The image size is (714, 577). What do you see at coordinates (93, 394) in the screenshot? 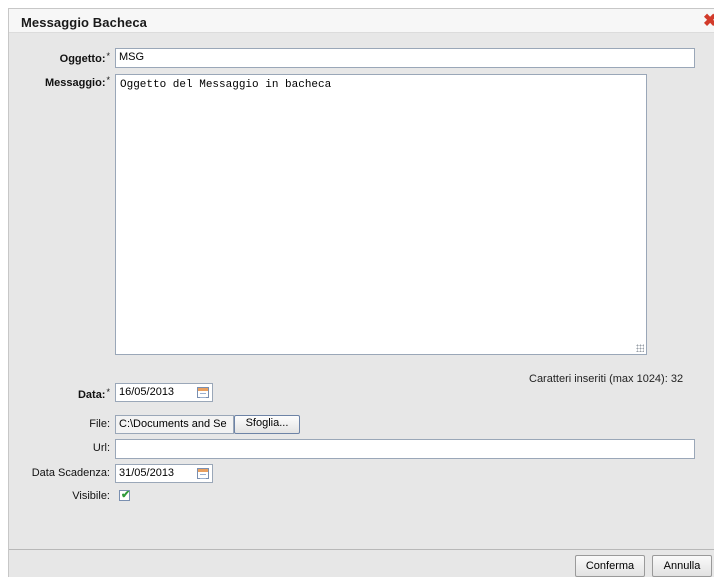
I see `data-label: Data:*` at bounding box center [93, 394].